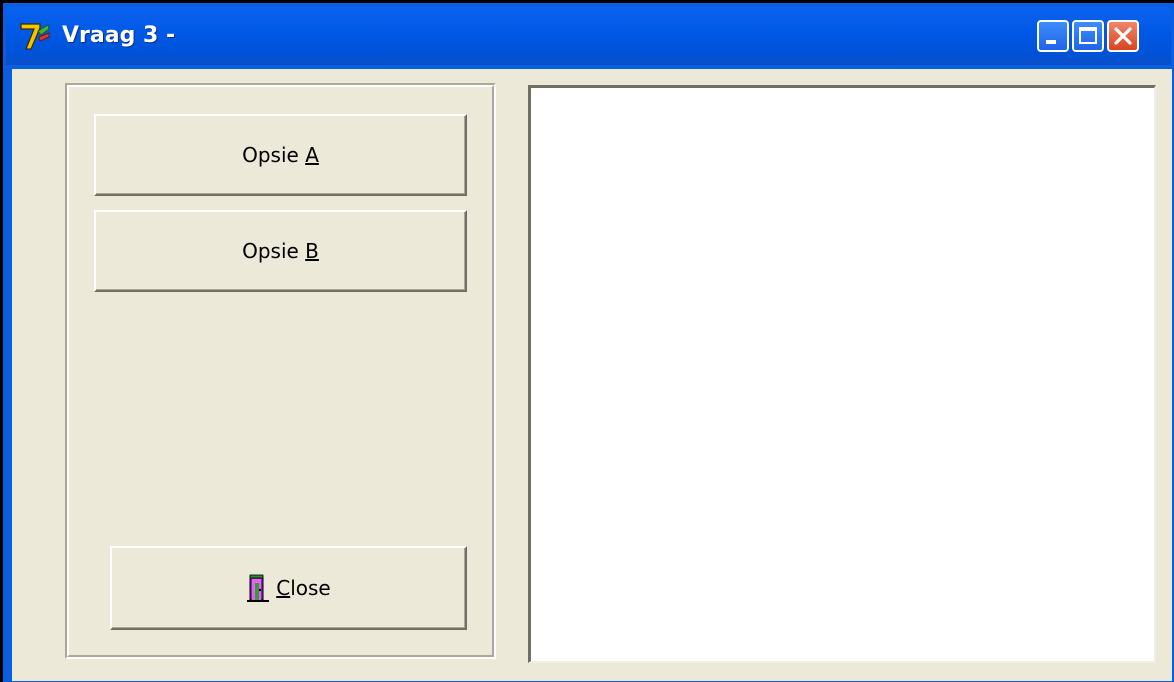  I want to click on title-bar: Vraag 3 -, so click(588, 36).